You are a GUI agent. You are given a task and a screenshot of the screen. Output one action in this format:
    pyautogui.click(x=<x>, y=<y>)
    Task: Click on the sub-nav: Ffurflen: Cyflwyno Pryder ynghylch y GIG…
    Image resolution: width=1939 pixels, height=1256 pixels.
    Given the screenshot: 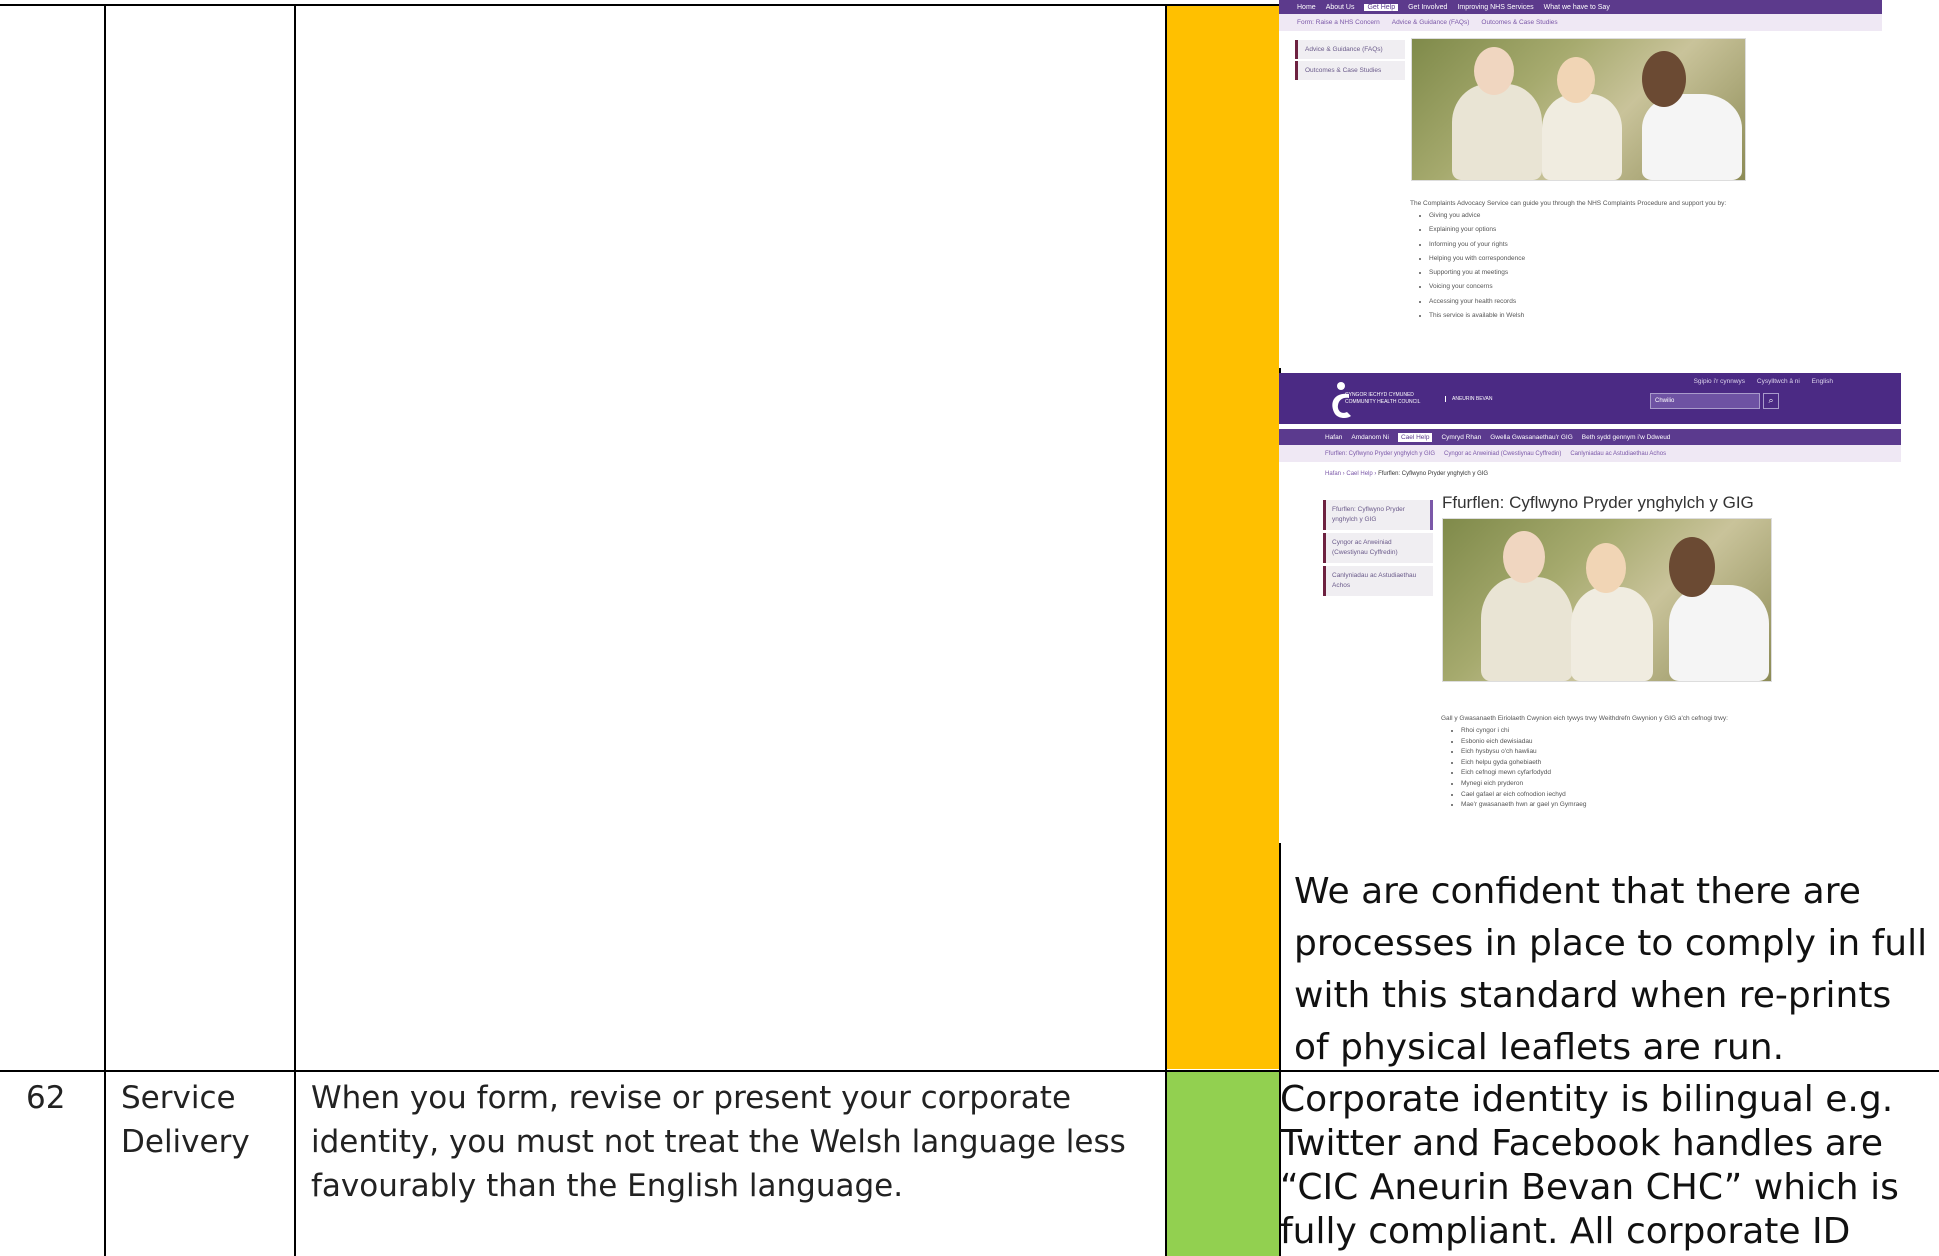 What is the action you would take?
    pyautogui.click(x=1590, y=453)
    